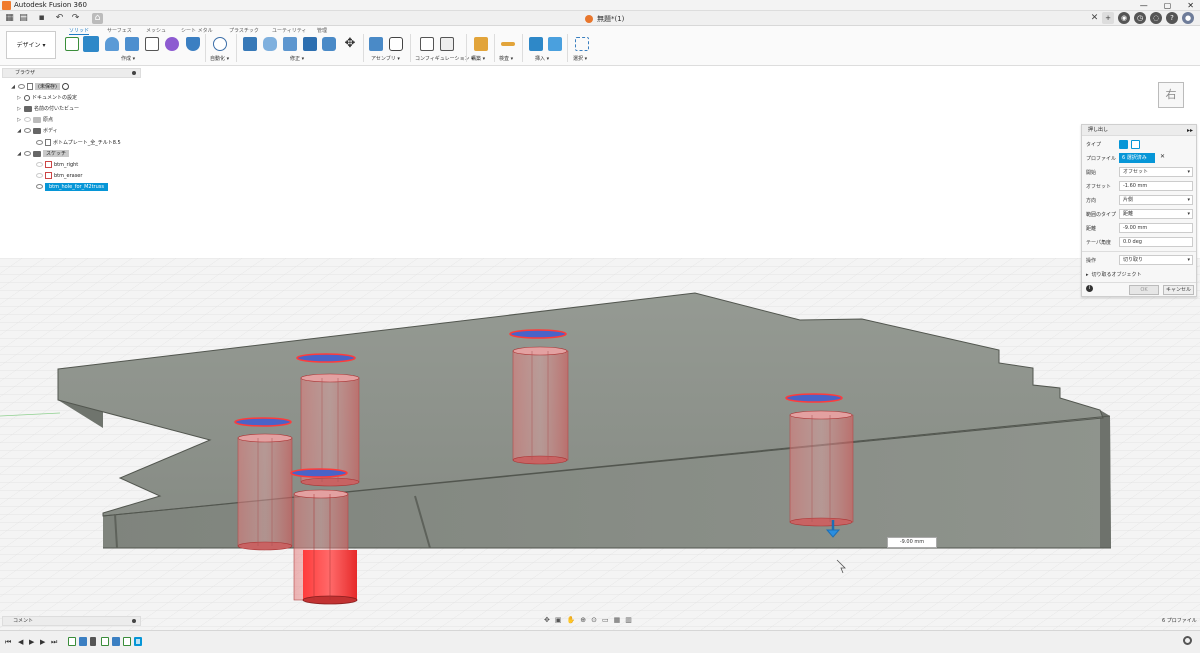  Describe the element at coordinates (310, 44) in the screenshot. I see `combine-icon` at that location.